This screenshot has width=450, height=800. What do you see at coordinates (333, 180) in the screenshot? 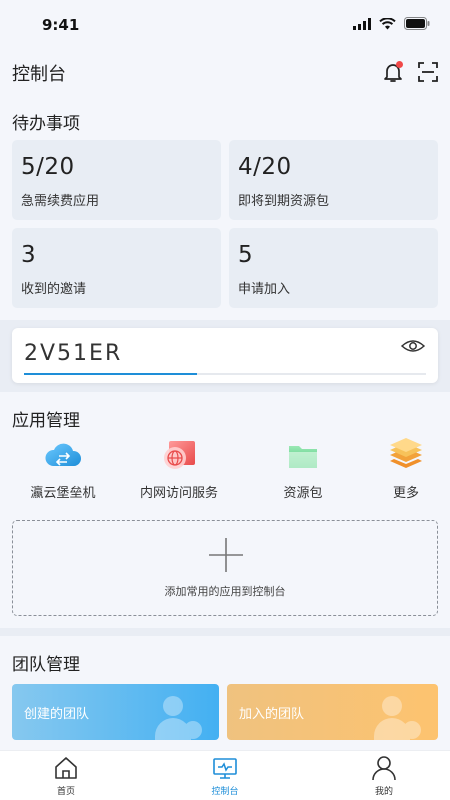
I see `todo-card-expiring: 4/20 即将到期资源包` at bounding box center [333, 180].